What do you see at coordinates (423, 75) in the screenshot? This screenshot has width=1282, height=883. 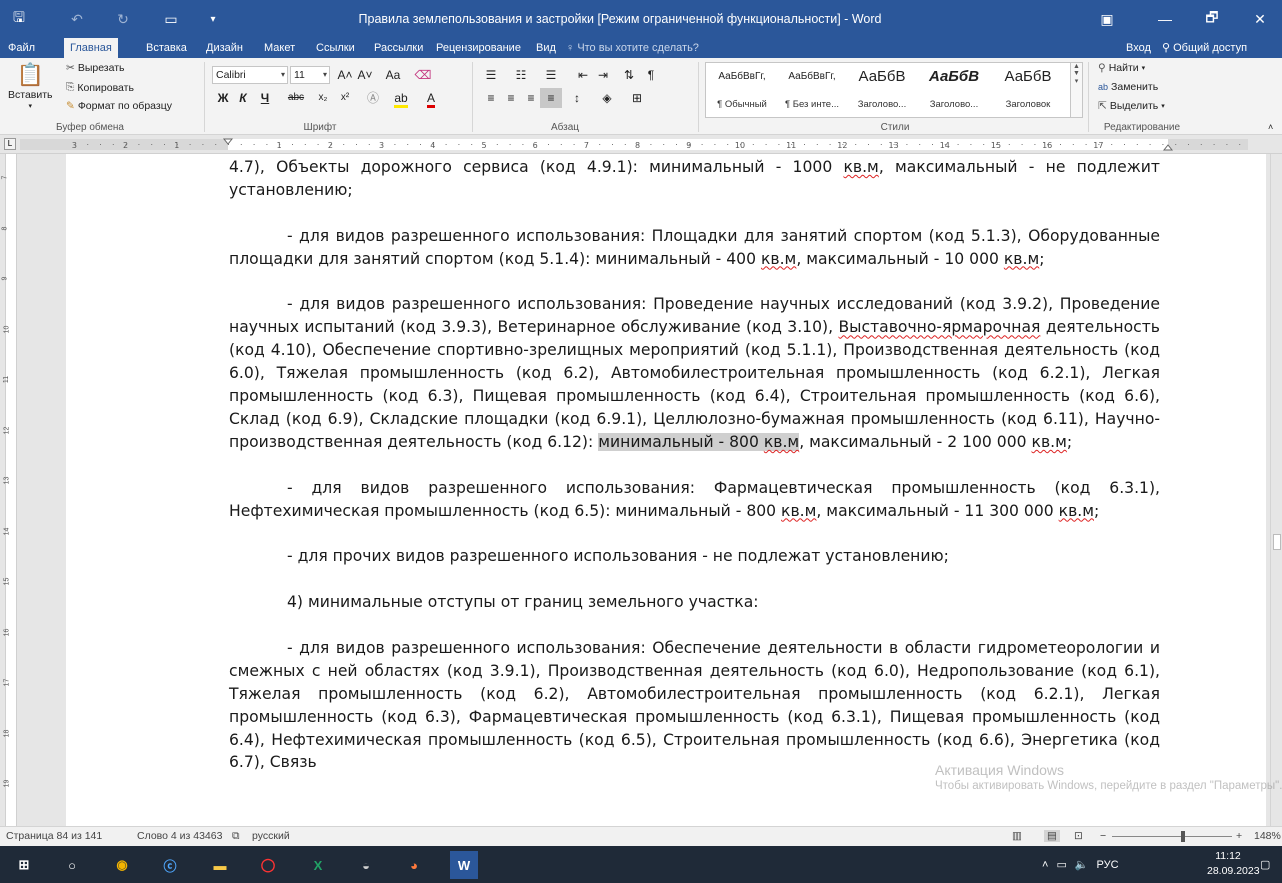 I see `clear-formatting-icon: ⌫` at bounding box center [423, 75].